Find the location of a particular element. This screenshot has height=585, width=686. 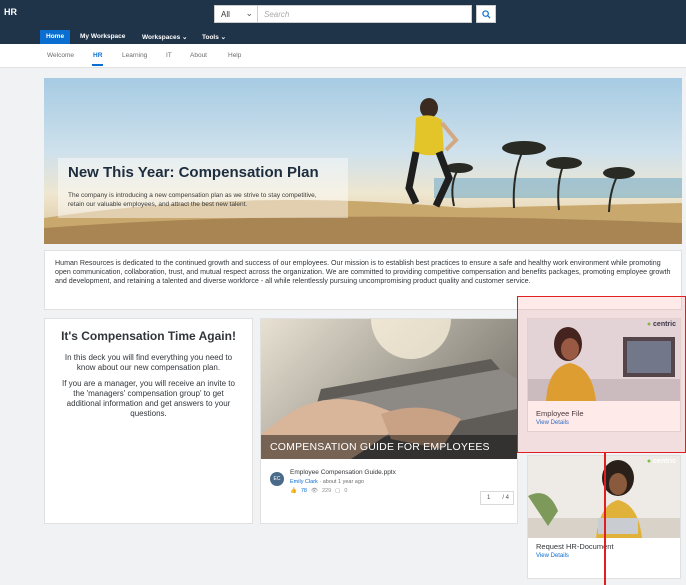

search-button is located at coordinates (486, 14).